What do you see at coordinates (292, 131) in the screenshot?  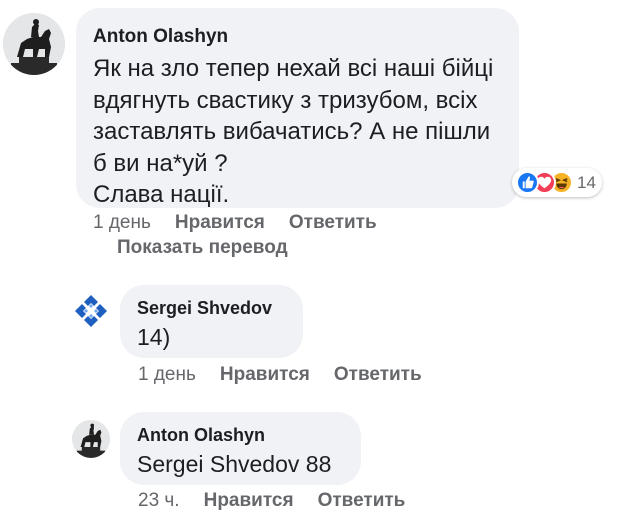 I see `comment-text-line: заставлять вибачатись? А не пішли` at bounding box center [292, 131].